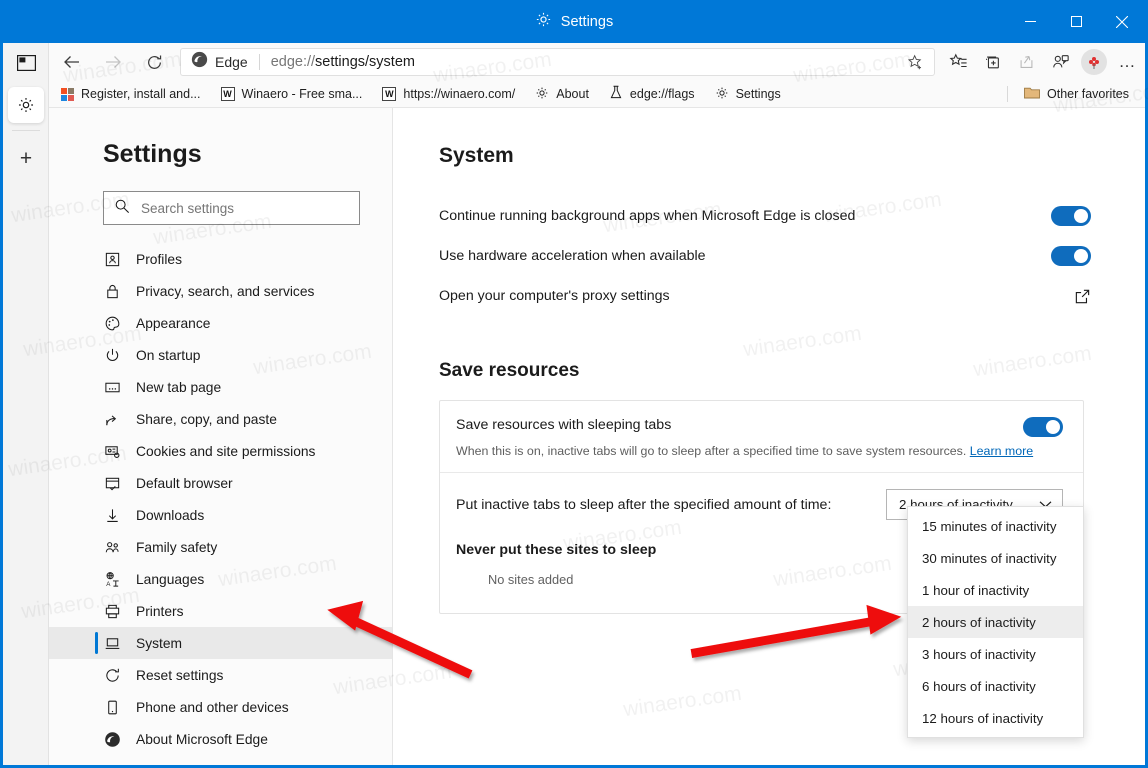 This screenshot has width=1148, height=768. I want to click on sidebar-item-on-startup: On startup, so click(220, 355).